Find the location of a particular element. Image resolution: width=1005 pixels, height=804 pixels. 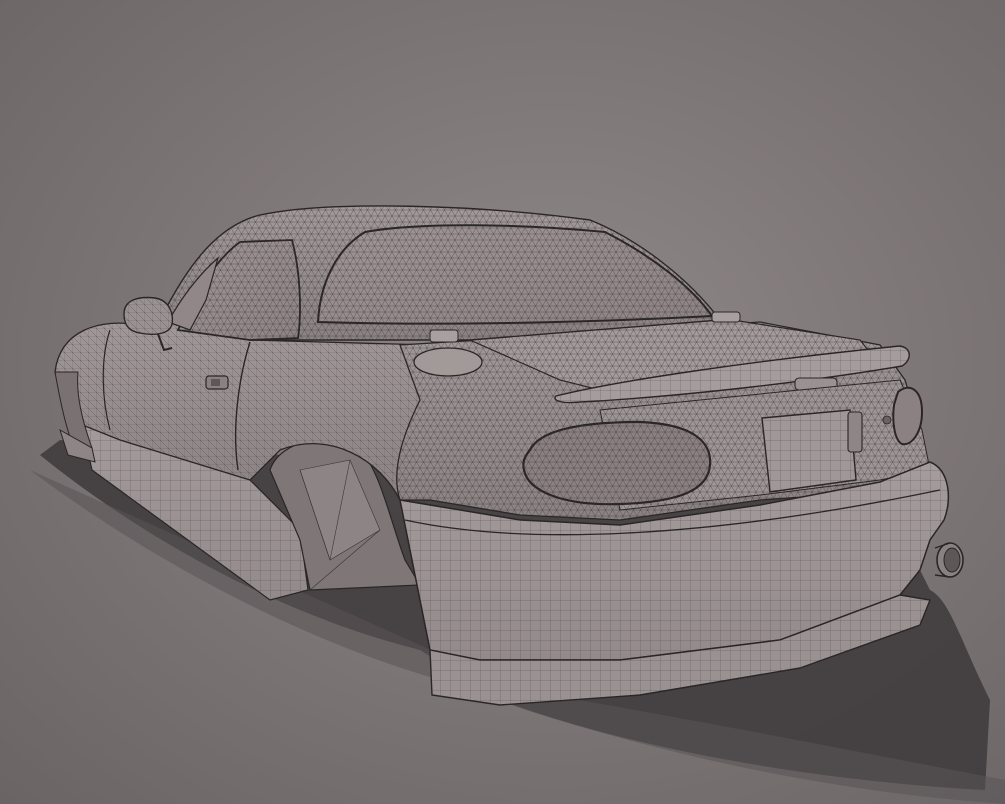

plate-light is located at coordinates (855, 432).